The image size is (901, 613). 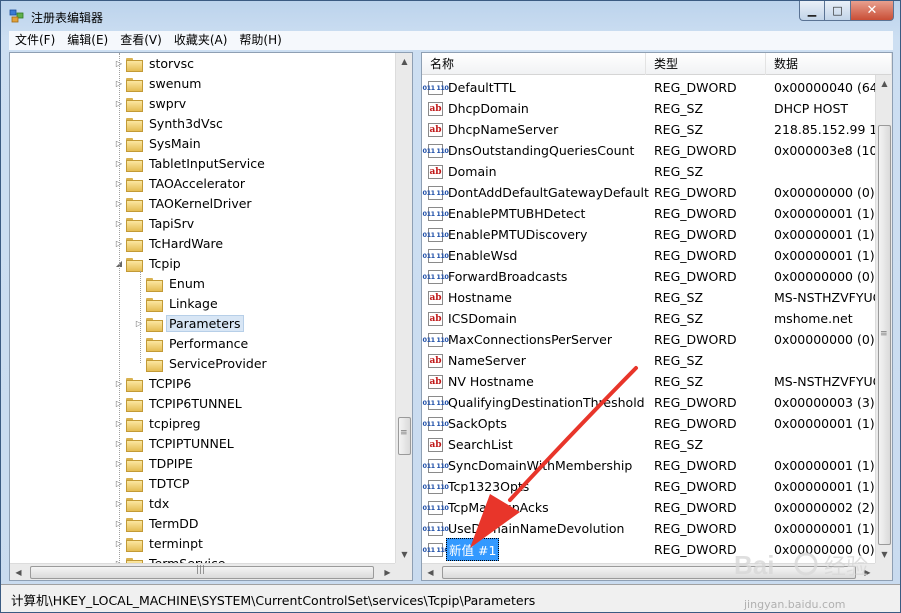 I want to click on value-row: ab Hostname REG_SZ MS-NSTHZVFYUC, so click(x=649, y=297).